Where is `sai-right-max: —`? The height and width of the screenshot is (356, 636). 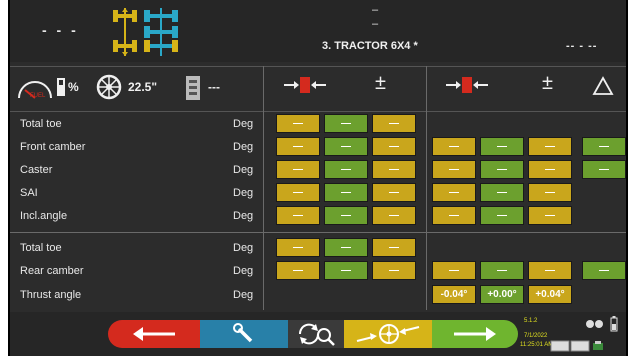
sai-right-max: — is located at coordinates (550, 192).